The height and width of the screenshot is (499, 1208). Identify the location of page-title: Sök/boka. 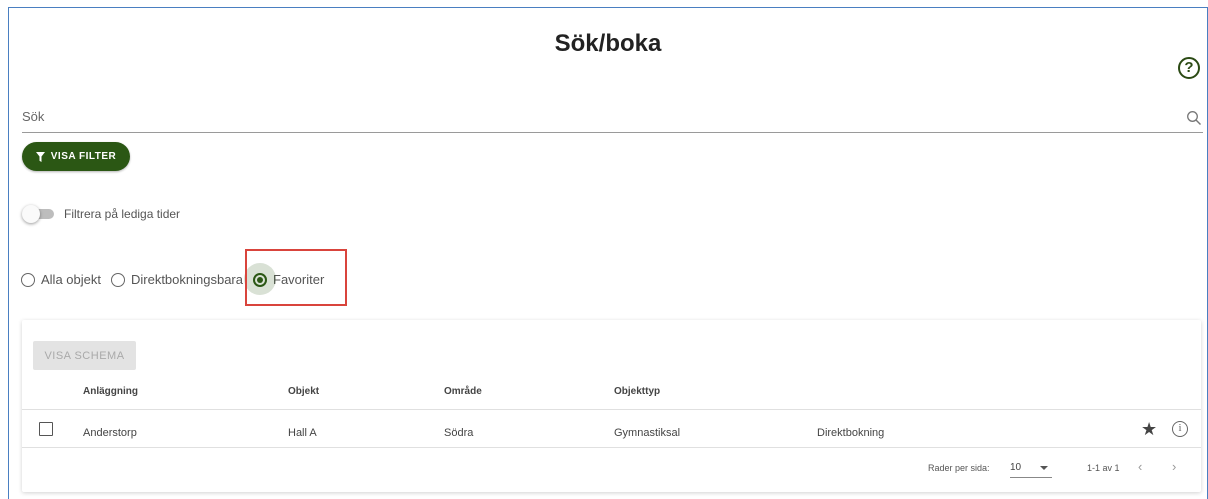
(608, 43).